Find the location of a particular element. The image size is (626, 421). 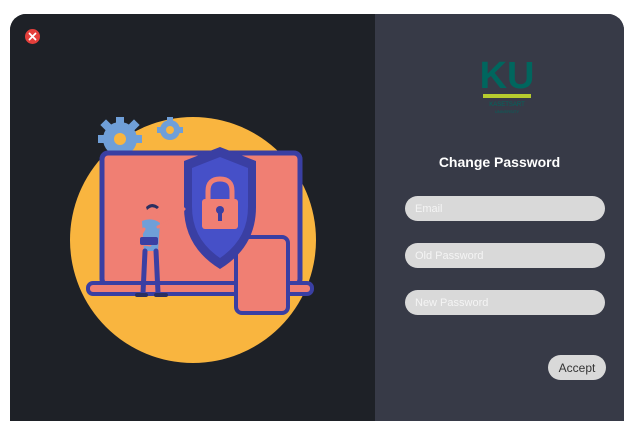

close-icon is located at coordinates (32, 36).